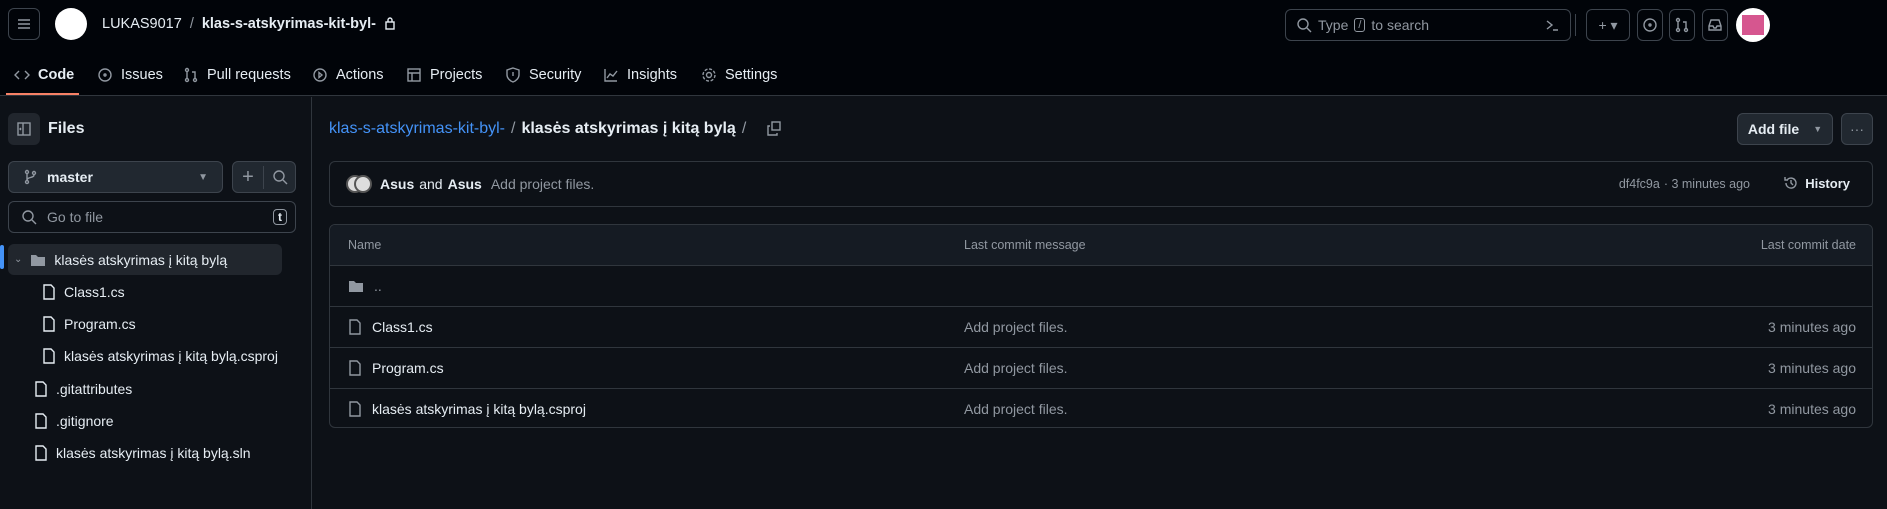  I want to click on pull-requests-button, so click(1682, 25).